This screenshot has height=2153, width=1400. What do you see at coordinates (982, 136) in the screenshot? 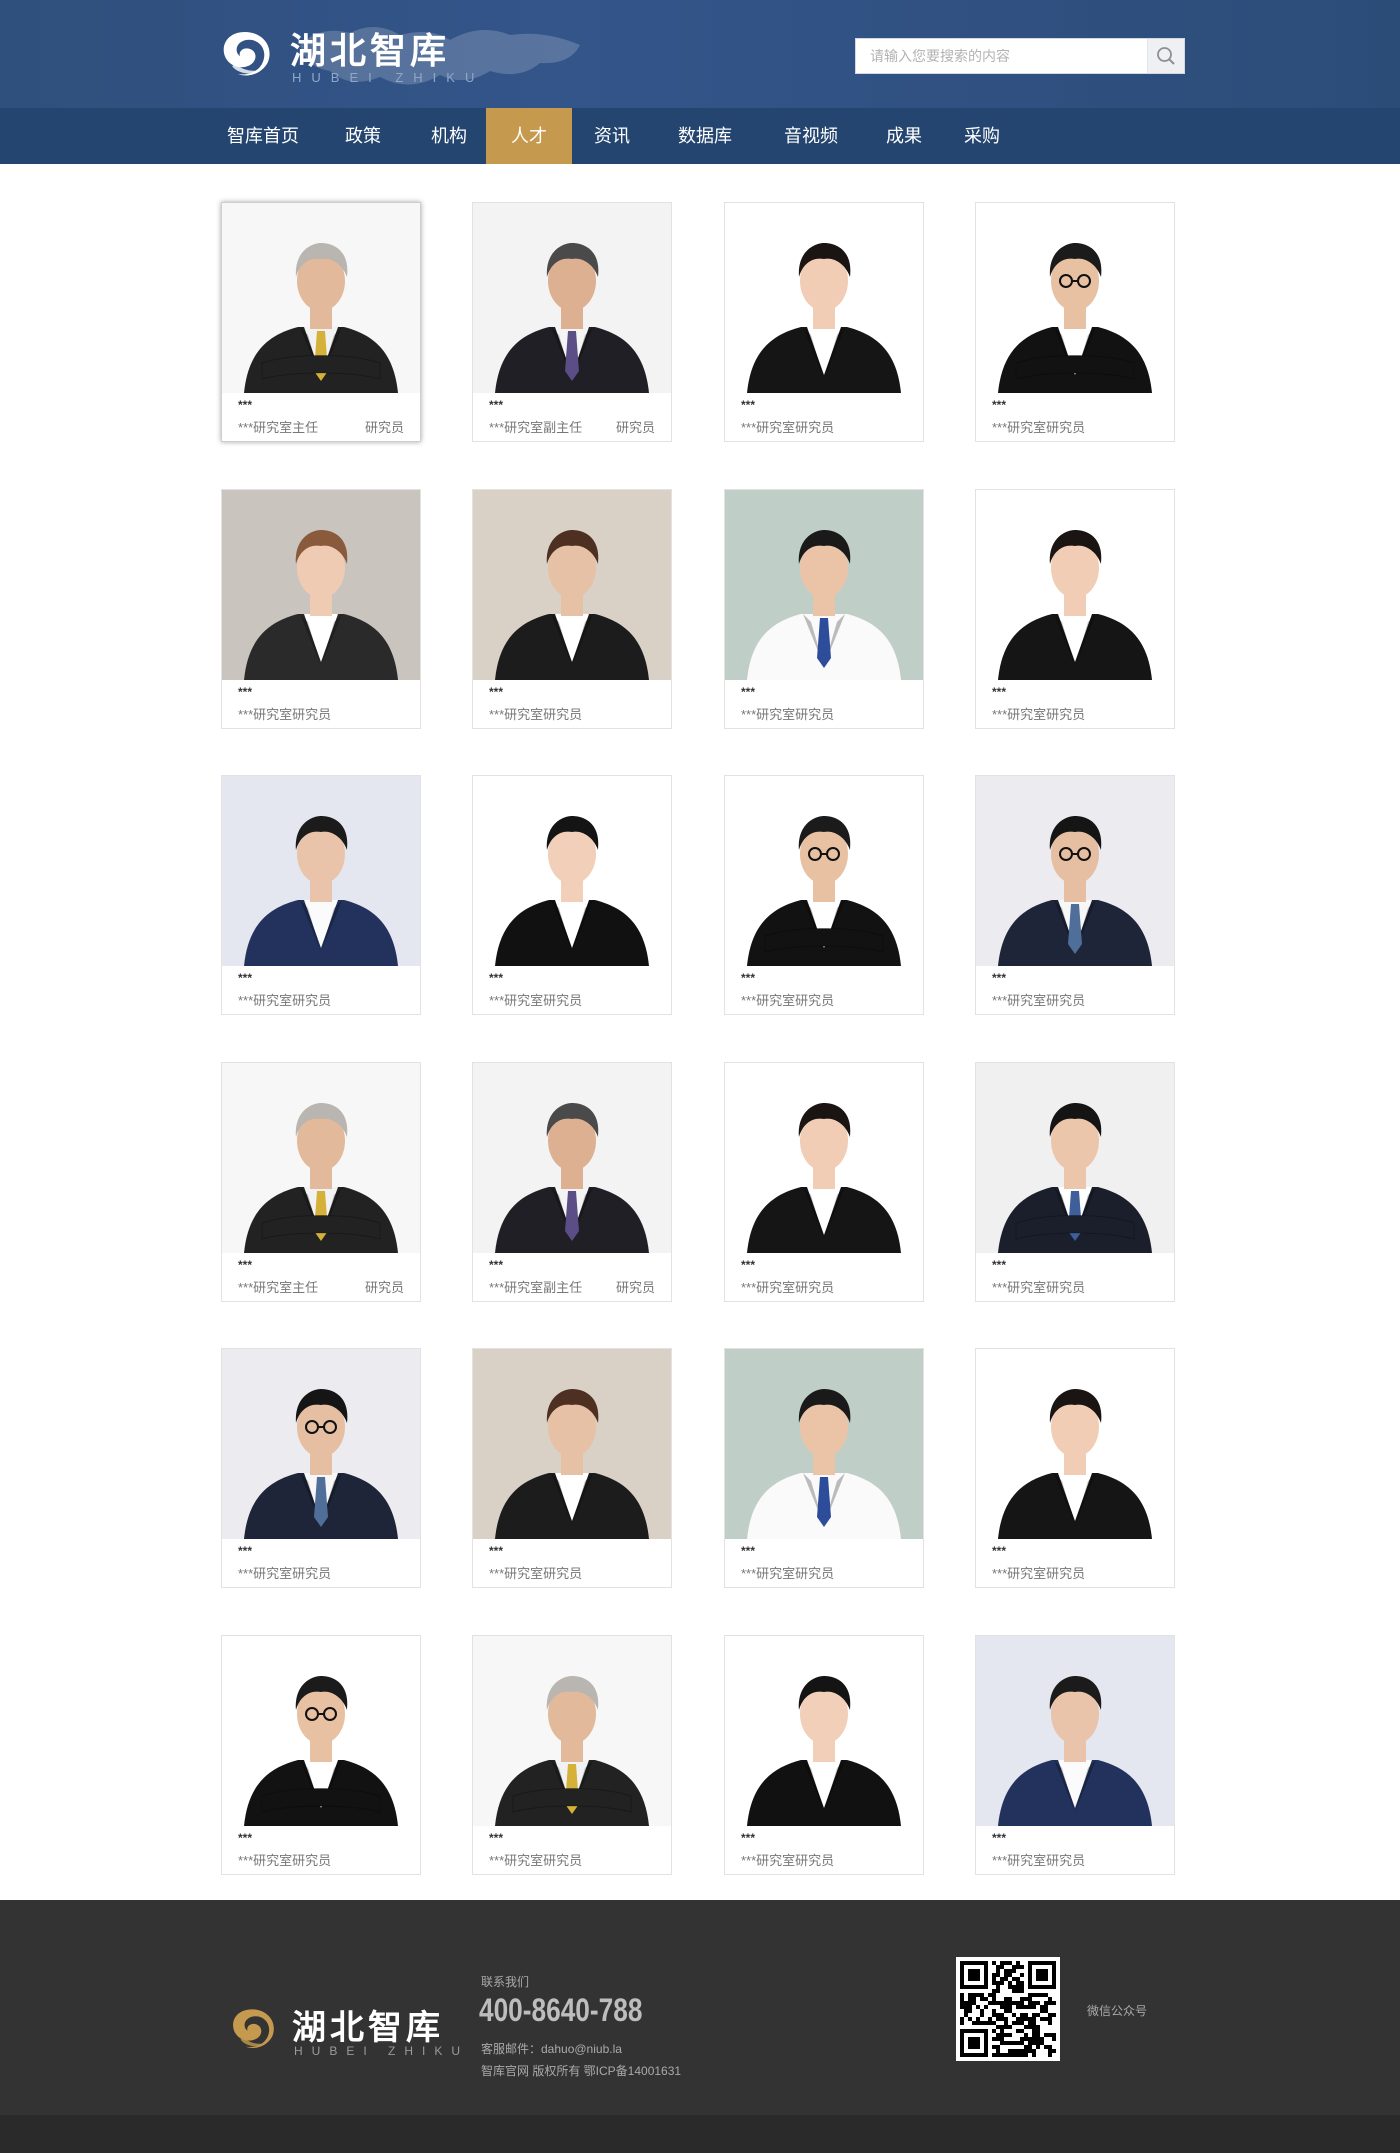
I see `nav-item-procurement: 采购` at bounding box center [982, 136].